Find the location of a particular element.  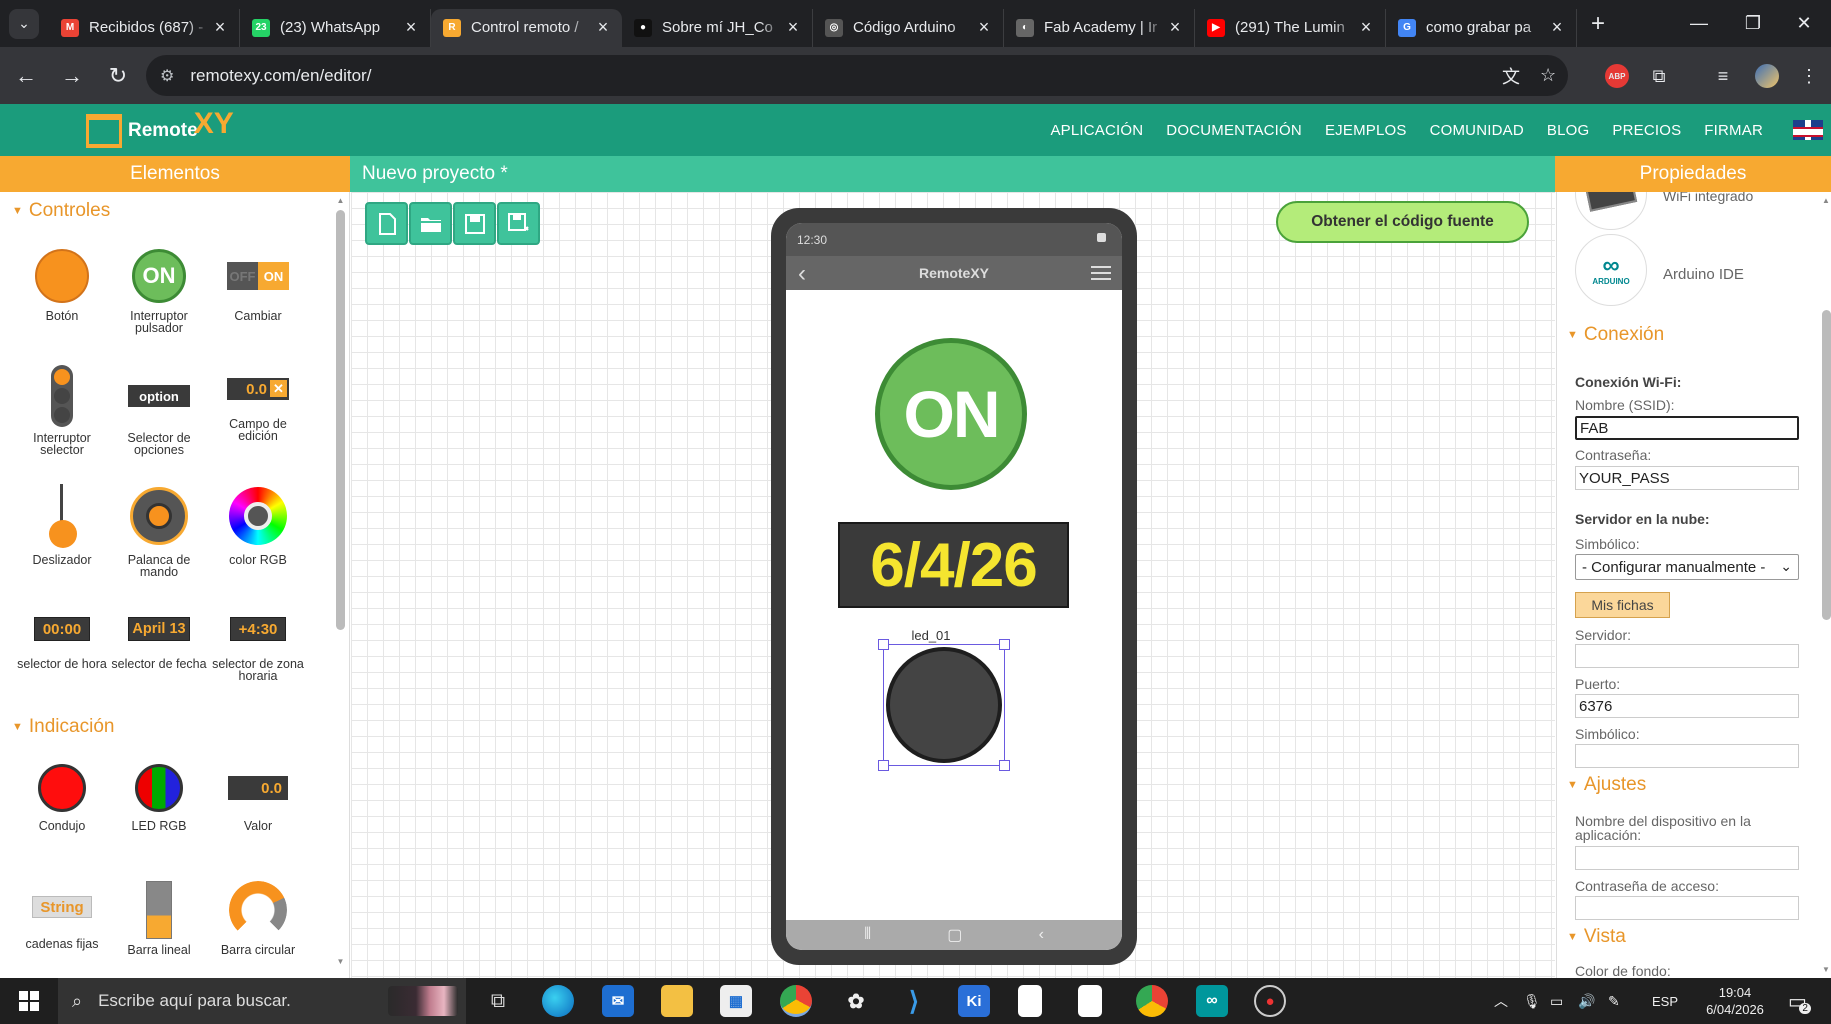

nav-link: COMUNIDAD is located at coordinates (1477, 130).